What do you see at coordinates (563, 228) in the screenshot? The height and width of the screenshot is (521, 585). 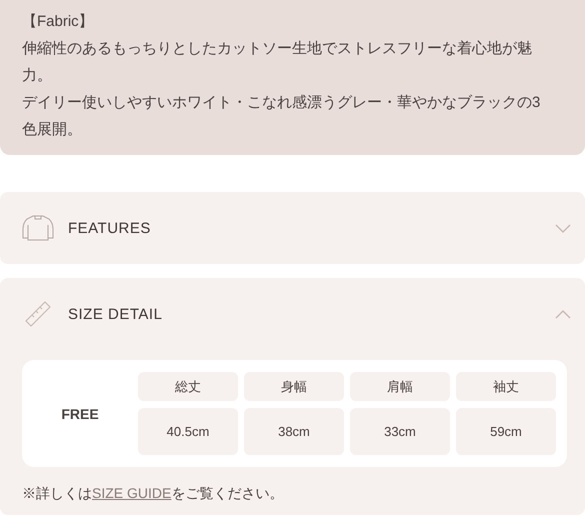 I see `chevron-down-icon` at bounding box center [563, 228].